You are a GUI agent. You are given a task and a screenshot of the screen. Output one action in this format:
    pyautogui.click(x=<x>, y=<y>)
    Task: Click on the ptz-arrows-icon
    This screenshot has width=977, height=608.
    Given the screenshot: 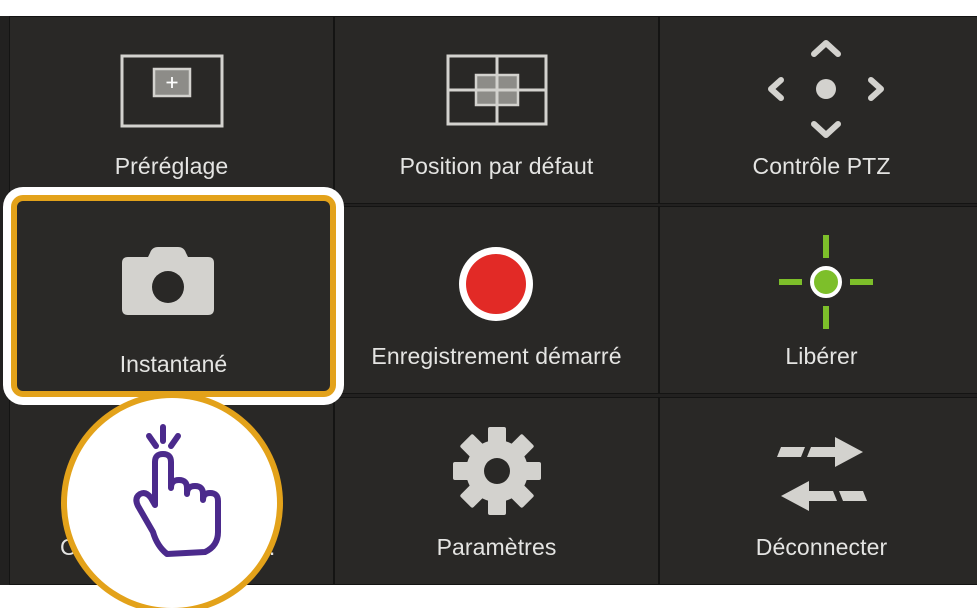 What is the action you would take?
    pyautogui.click(x=818, y=86)
    